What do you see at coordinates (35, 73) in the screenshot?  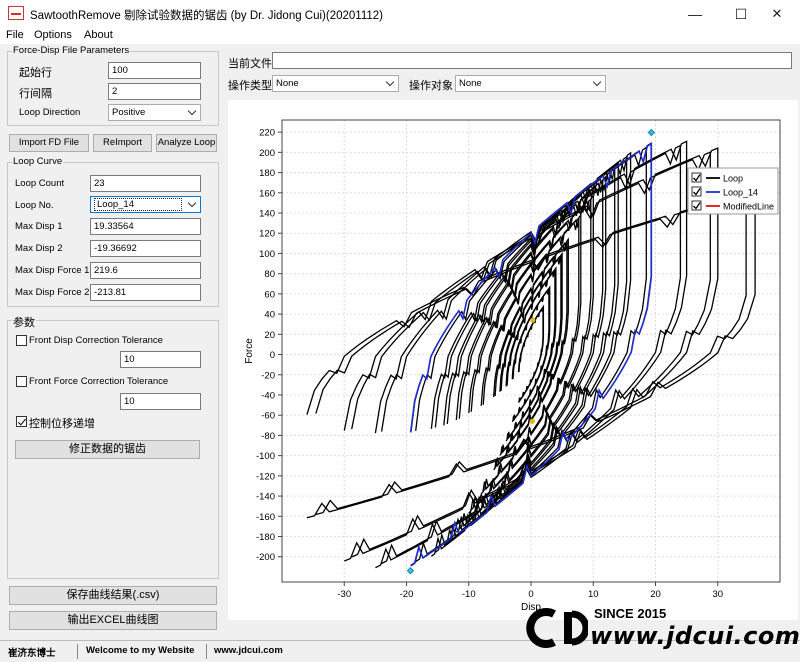 I see `start-row-label: 起始行` at bounding box center [35, 73].